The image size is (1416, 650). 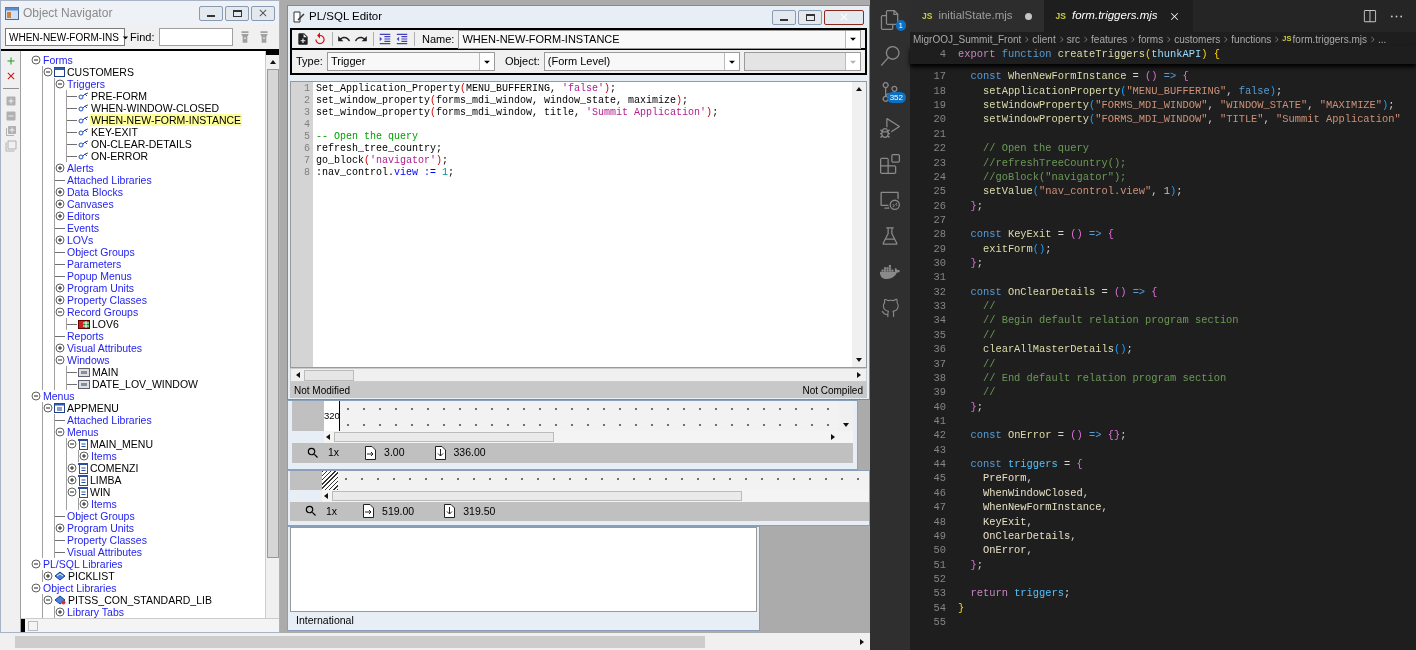 I want to click on find-field, so click(x=196, y=37).